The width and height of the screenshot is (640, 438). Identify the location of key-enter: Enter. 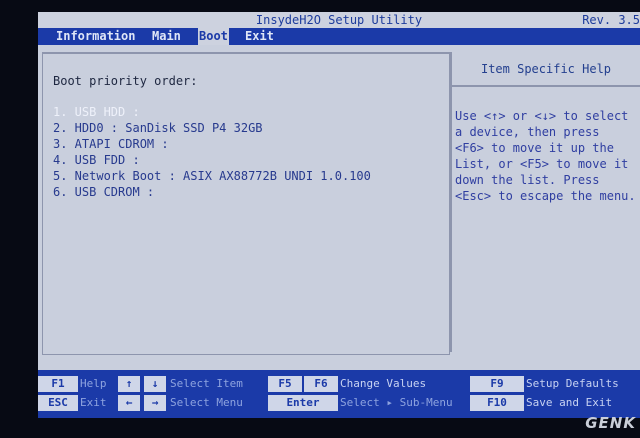
(303, 403).